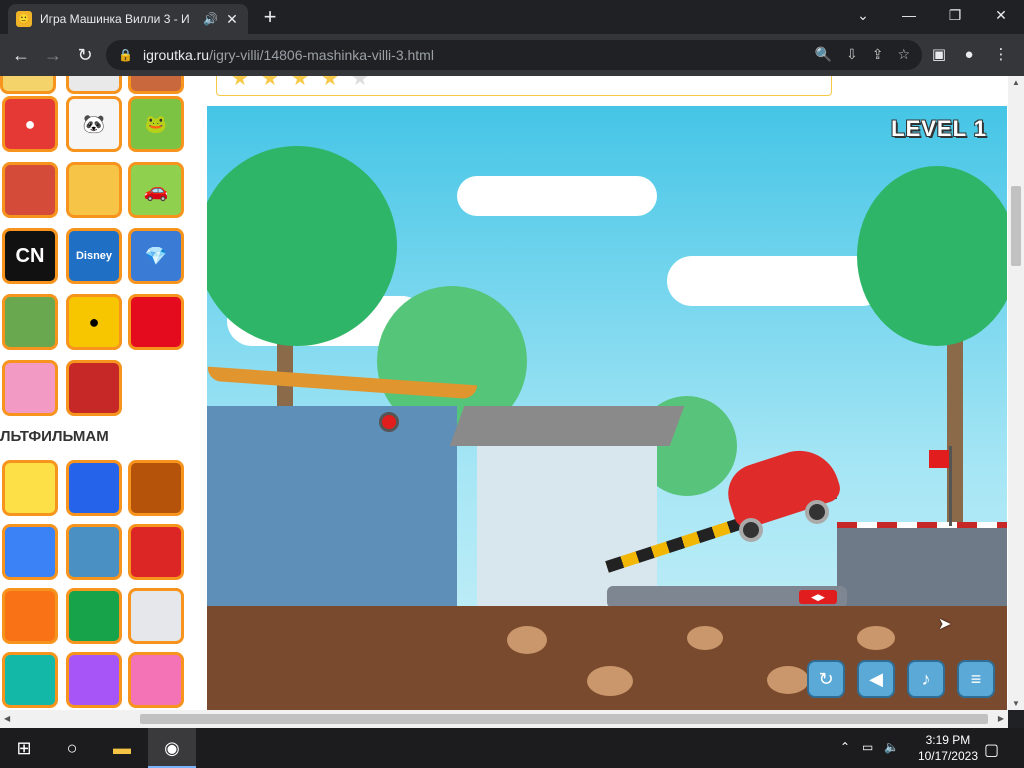 The width and height of the screenshot is (1024, 768). I want to click on game-thumb-paw-patrol, so click(156, 488).